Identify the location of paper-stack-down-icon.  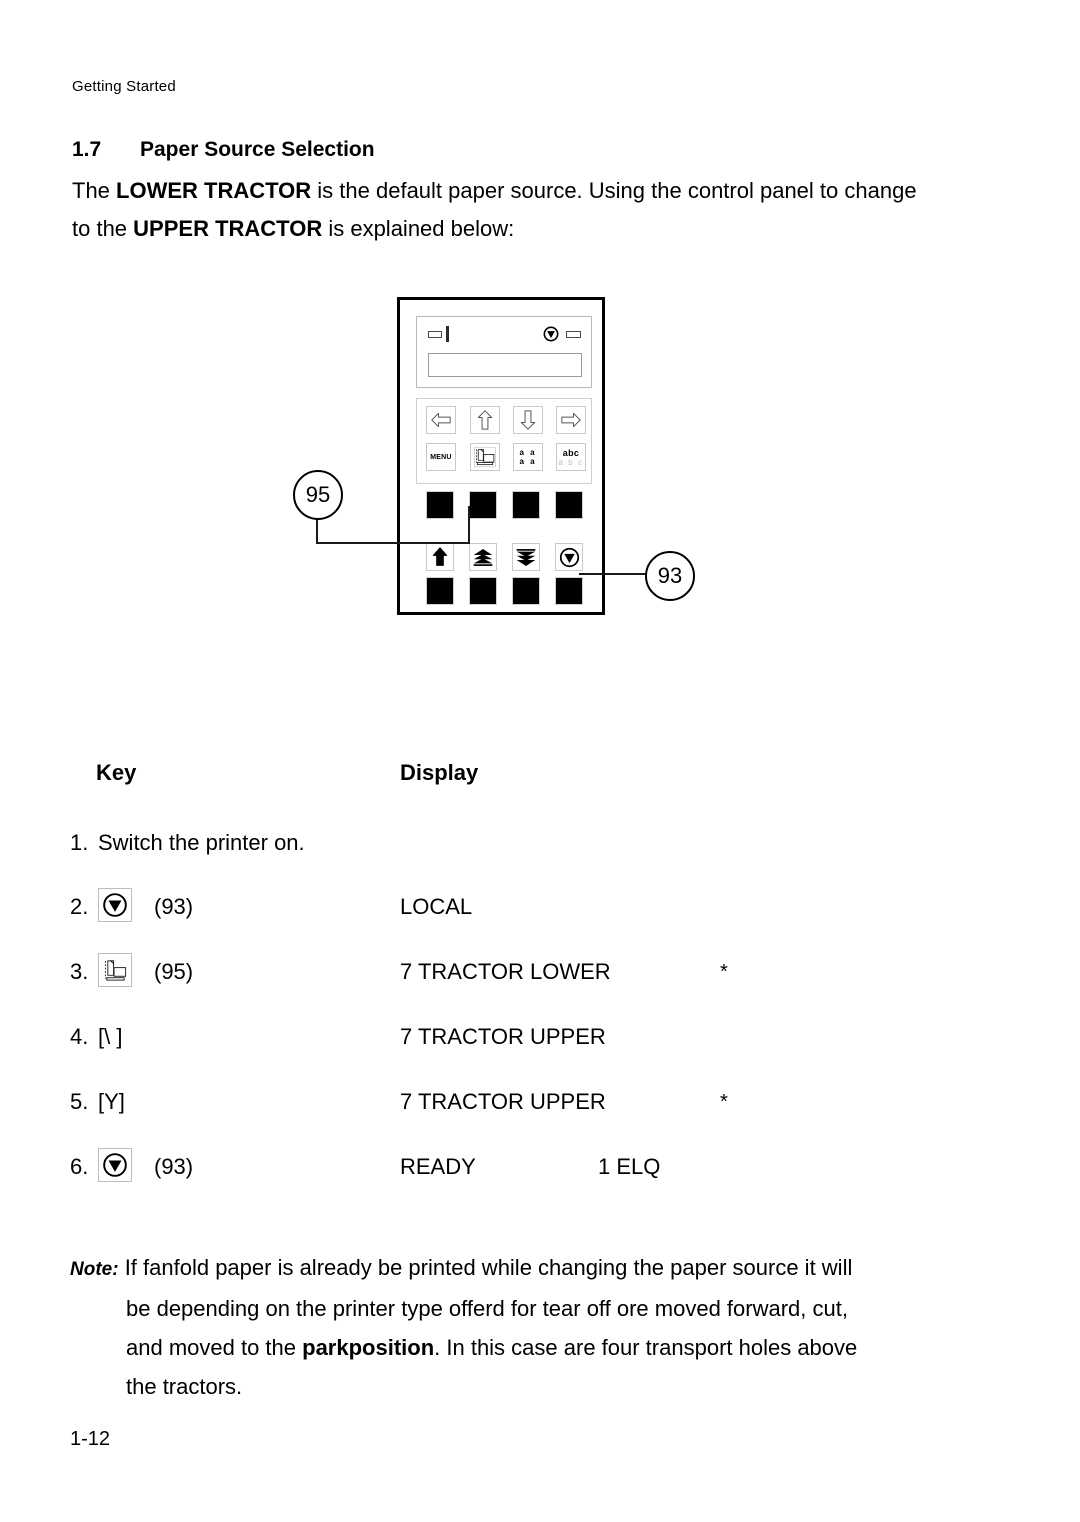
(526, 557).